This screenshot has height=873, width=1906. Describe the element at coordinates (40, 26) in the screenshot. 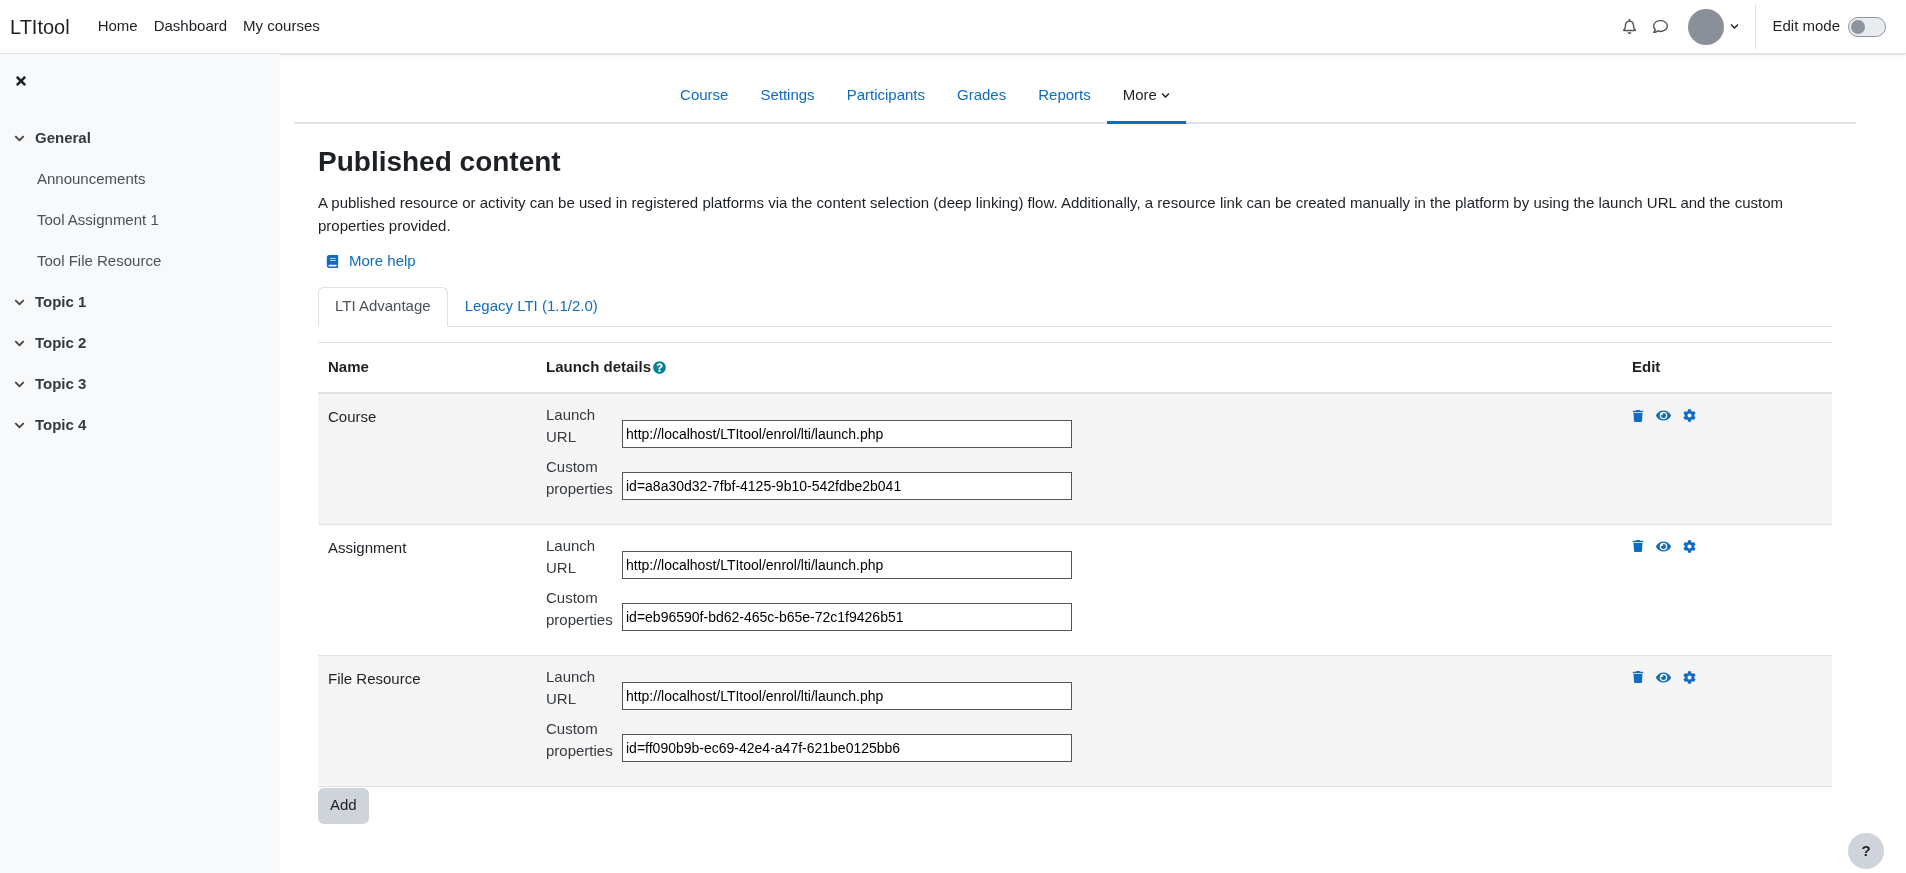

I see `site-brand: LTItool` at that location.